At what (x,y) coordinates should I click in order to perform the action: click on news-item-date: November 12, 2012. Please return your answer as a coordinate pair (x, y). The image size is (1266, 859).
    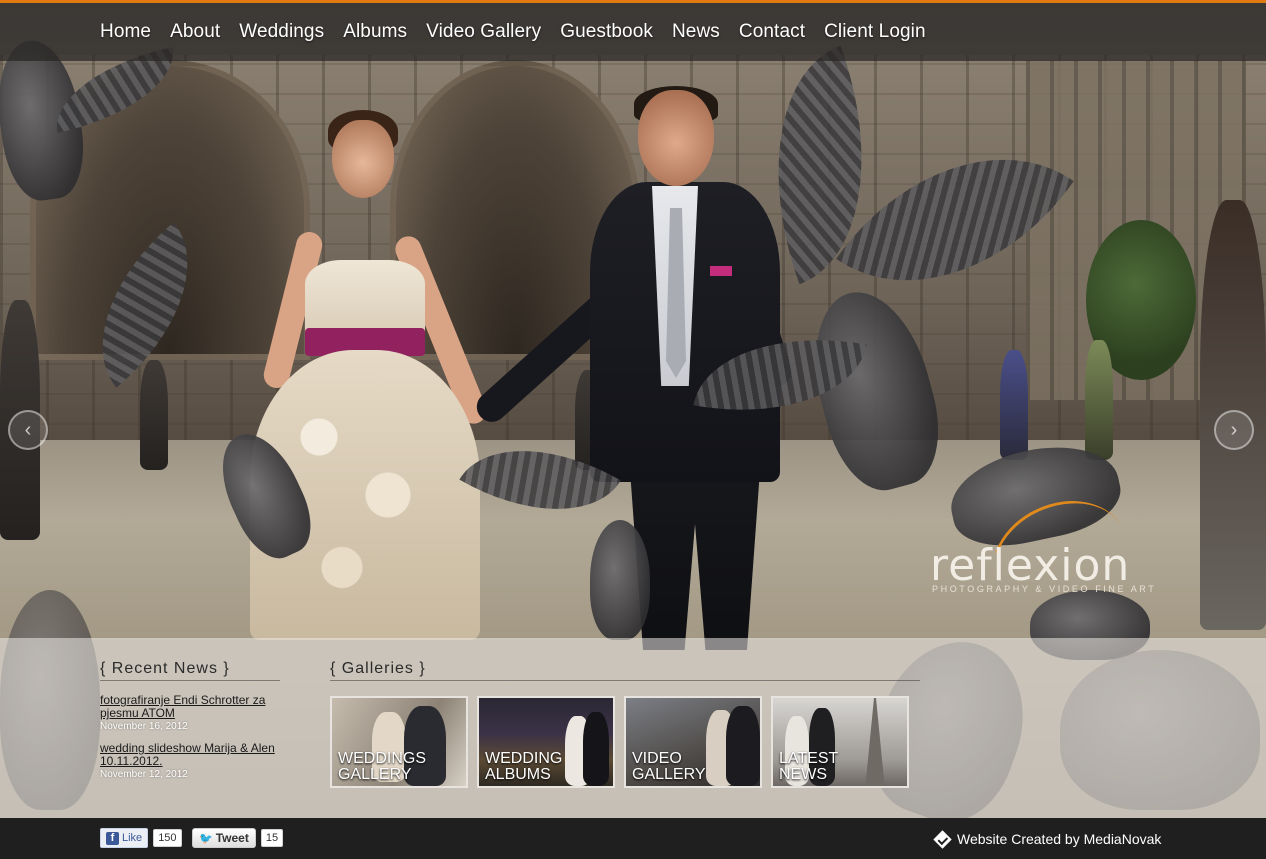
    Looking at the image, I should click on (144, 774).